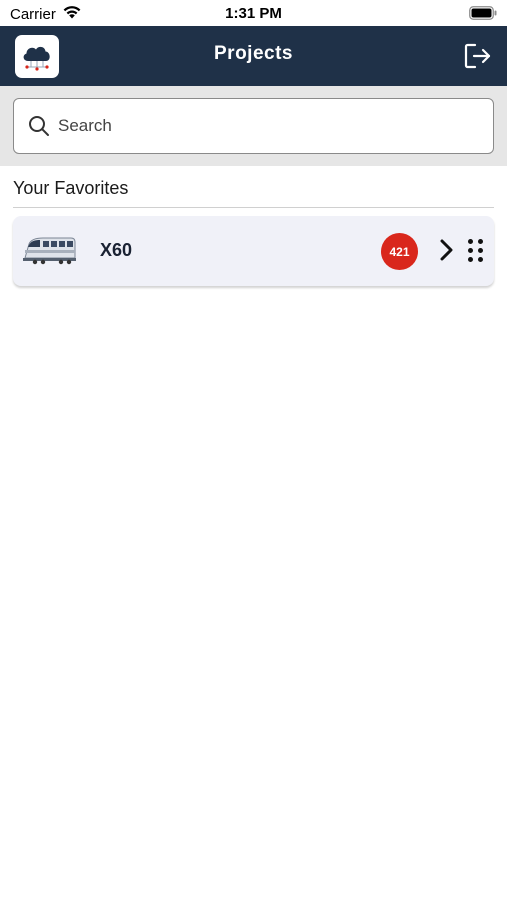  Describe the element at coordinates (71, 188) in the screenshot. I see `section-title: Your Favorites` at that location.